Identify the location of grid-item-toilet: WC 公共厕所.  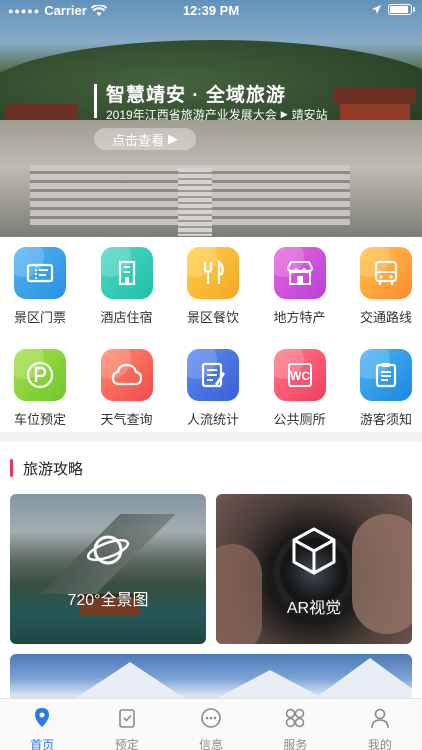
(300, 384).